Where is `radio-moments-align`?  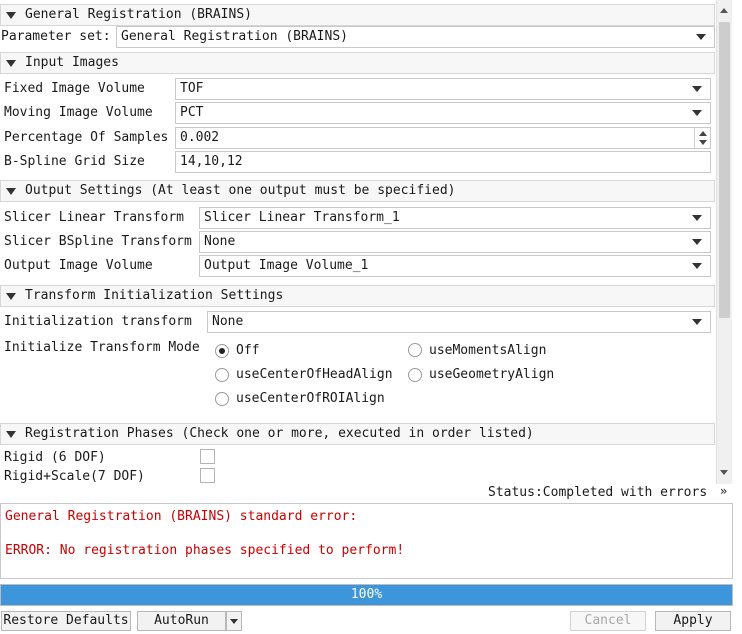 radio-moments-align is located at coordinates (415, 350).